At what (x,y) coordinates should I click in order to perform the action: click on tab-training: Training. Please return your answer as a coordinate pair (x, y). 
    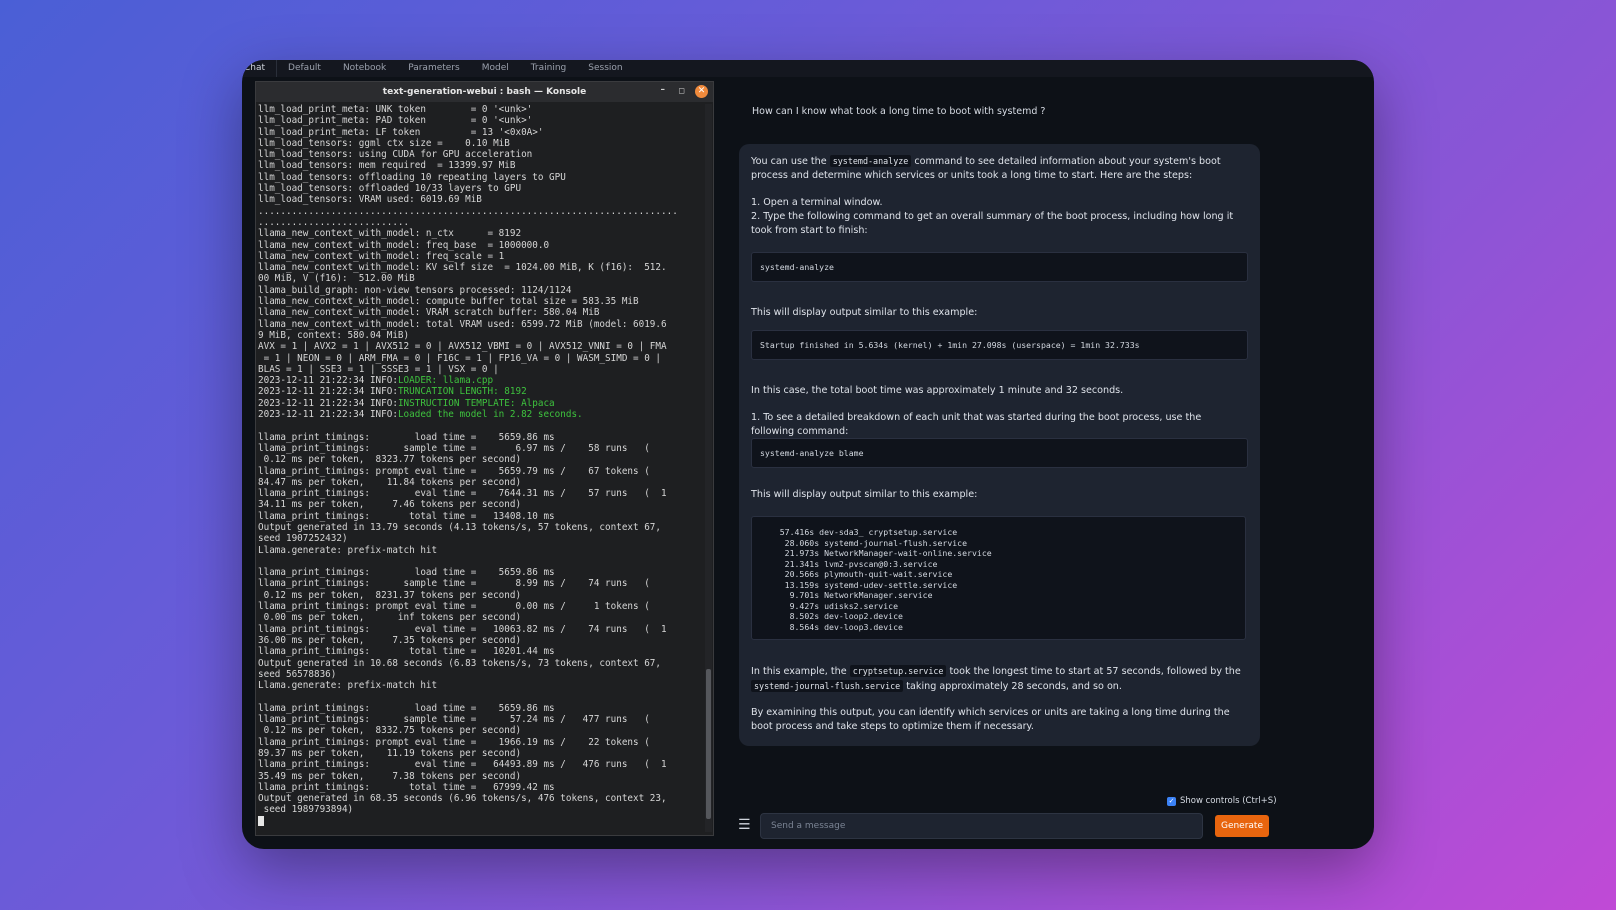
    Looking at the image, I should click on (549, 68).